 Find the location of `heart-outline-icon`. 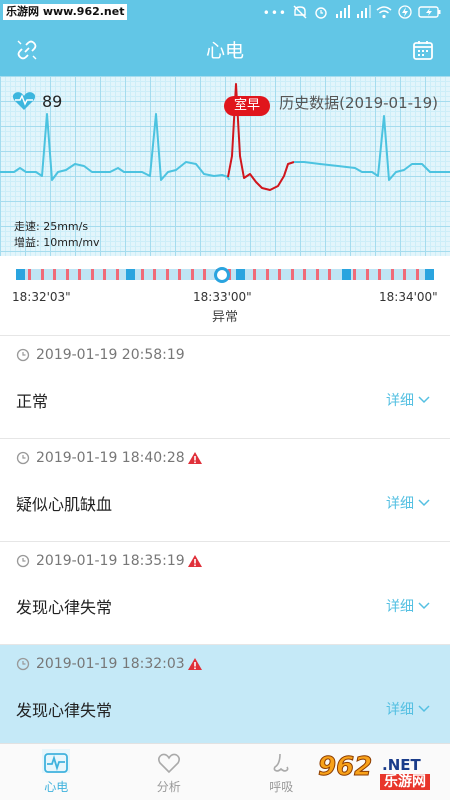

heart-outline-icon is located at coordinates (168, 763).